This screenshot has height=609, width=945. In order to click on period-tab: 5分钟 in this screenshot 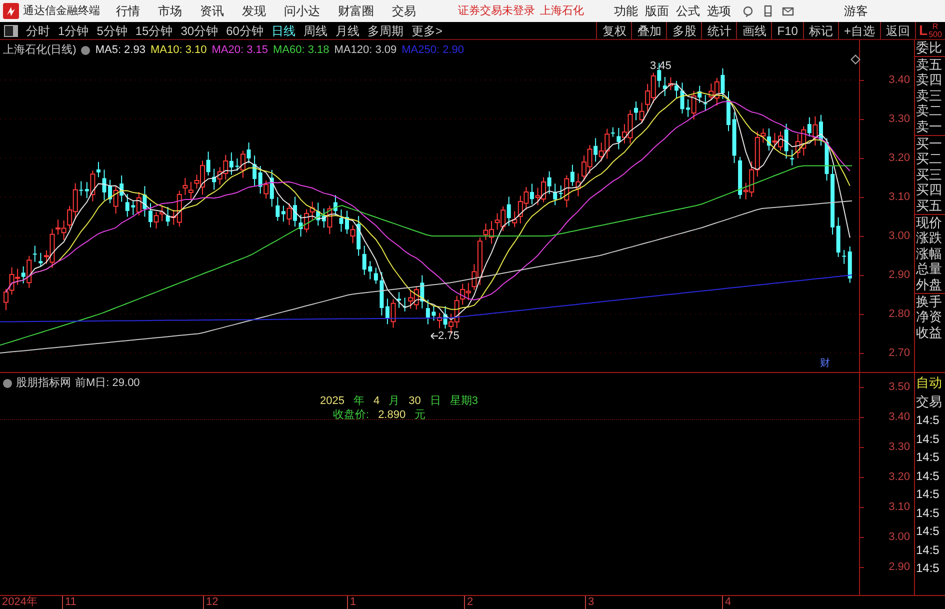, I will do `click(112, 30)`.